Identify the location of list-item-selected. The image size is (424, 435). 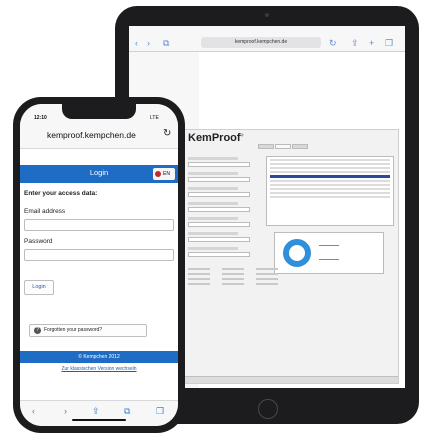
(330, 176).